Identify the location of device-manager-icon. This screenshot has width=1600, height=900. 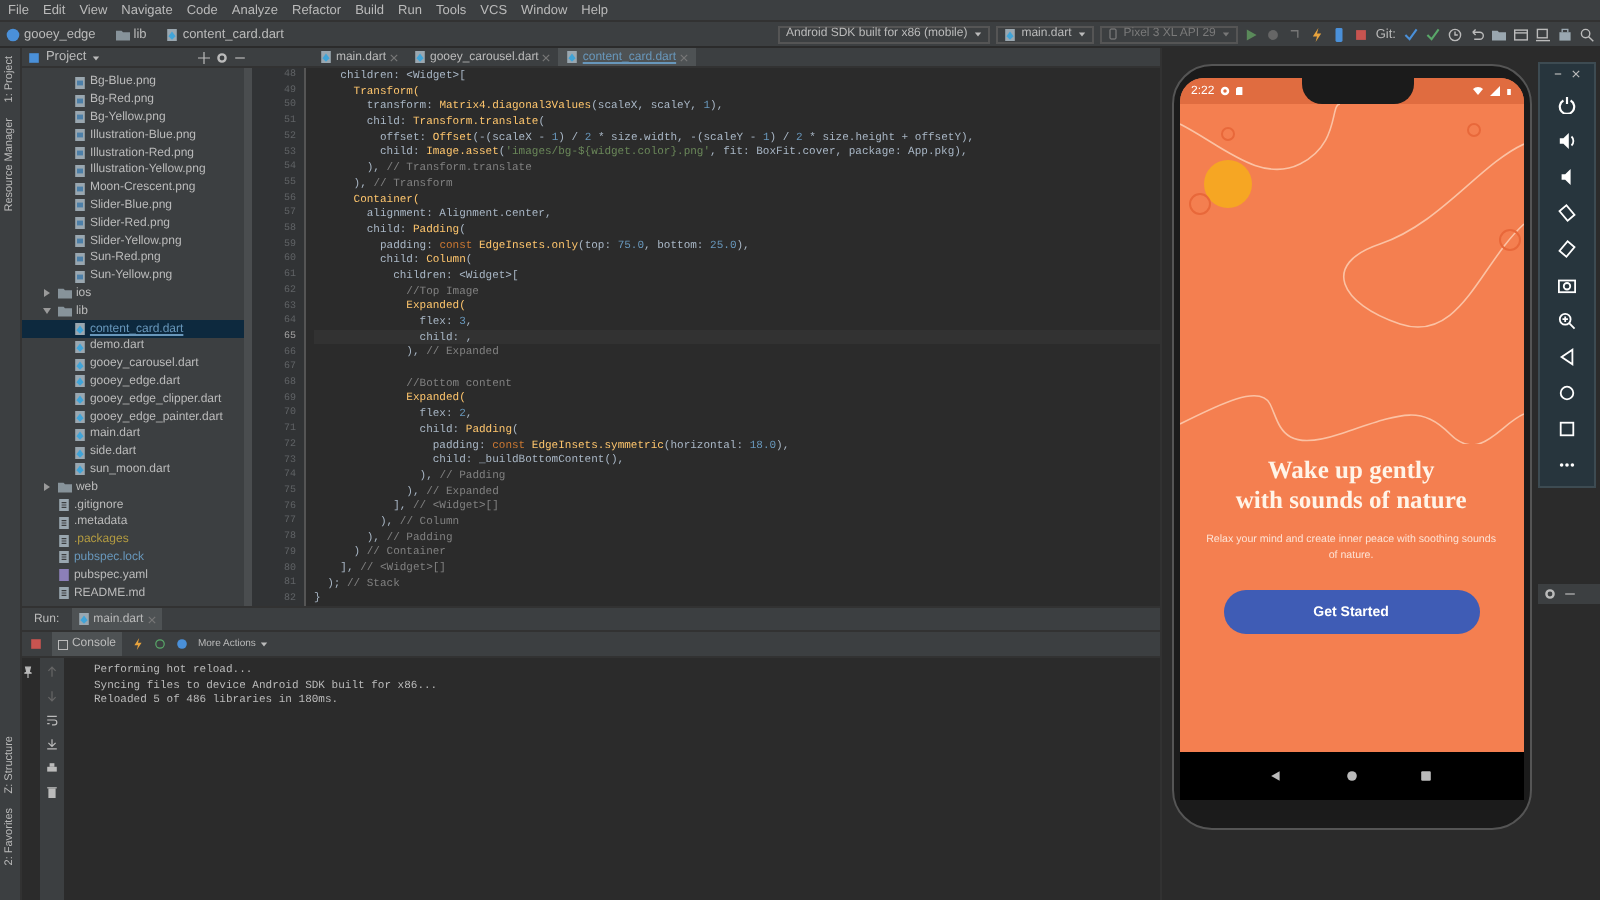
(1543, 34).